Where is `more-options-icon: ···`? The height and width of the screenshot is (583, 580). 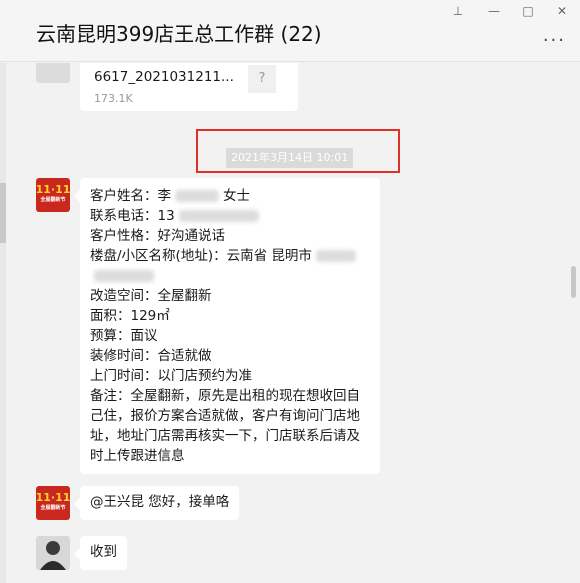 more-options-icon: ··· is located at coordinates (554, 40).